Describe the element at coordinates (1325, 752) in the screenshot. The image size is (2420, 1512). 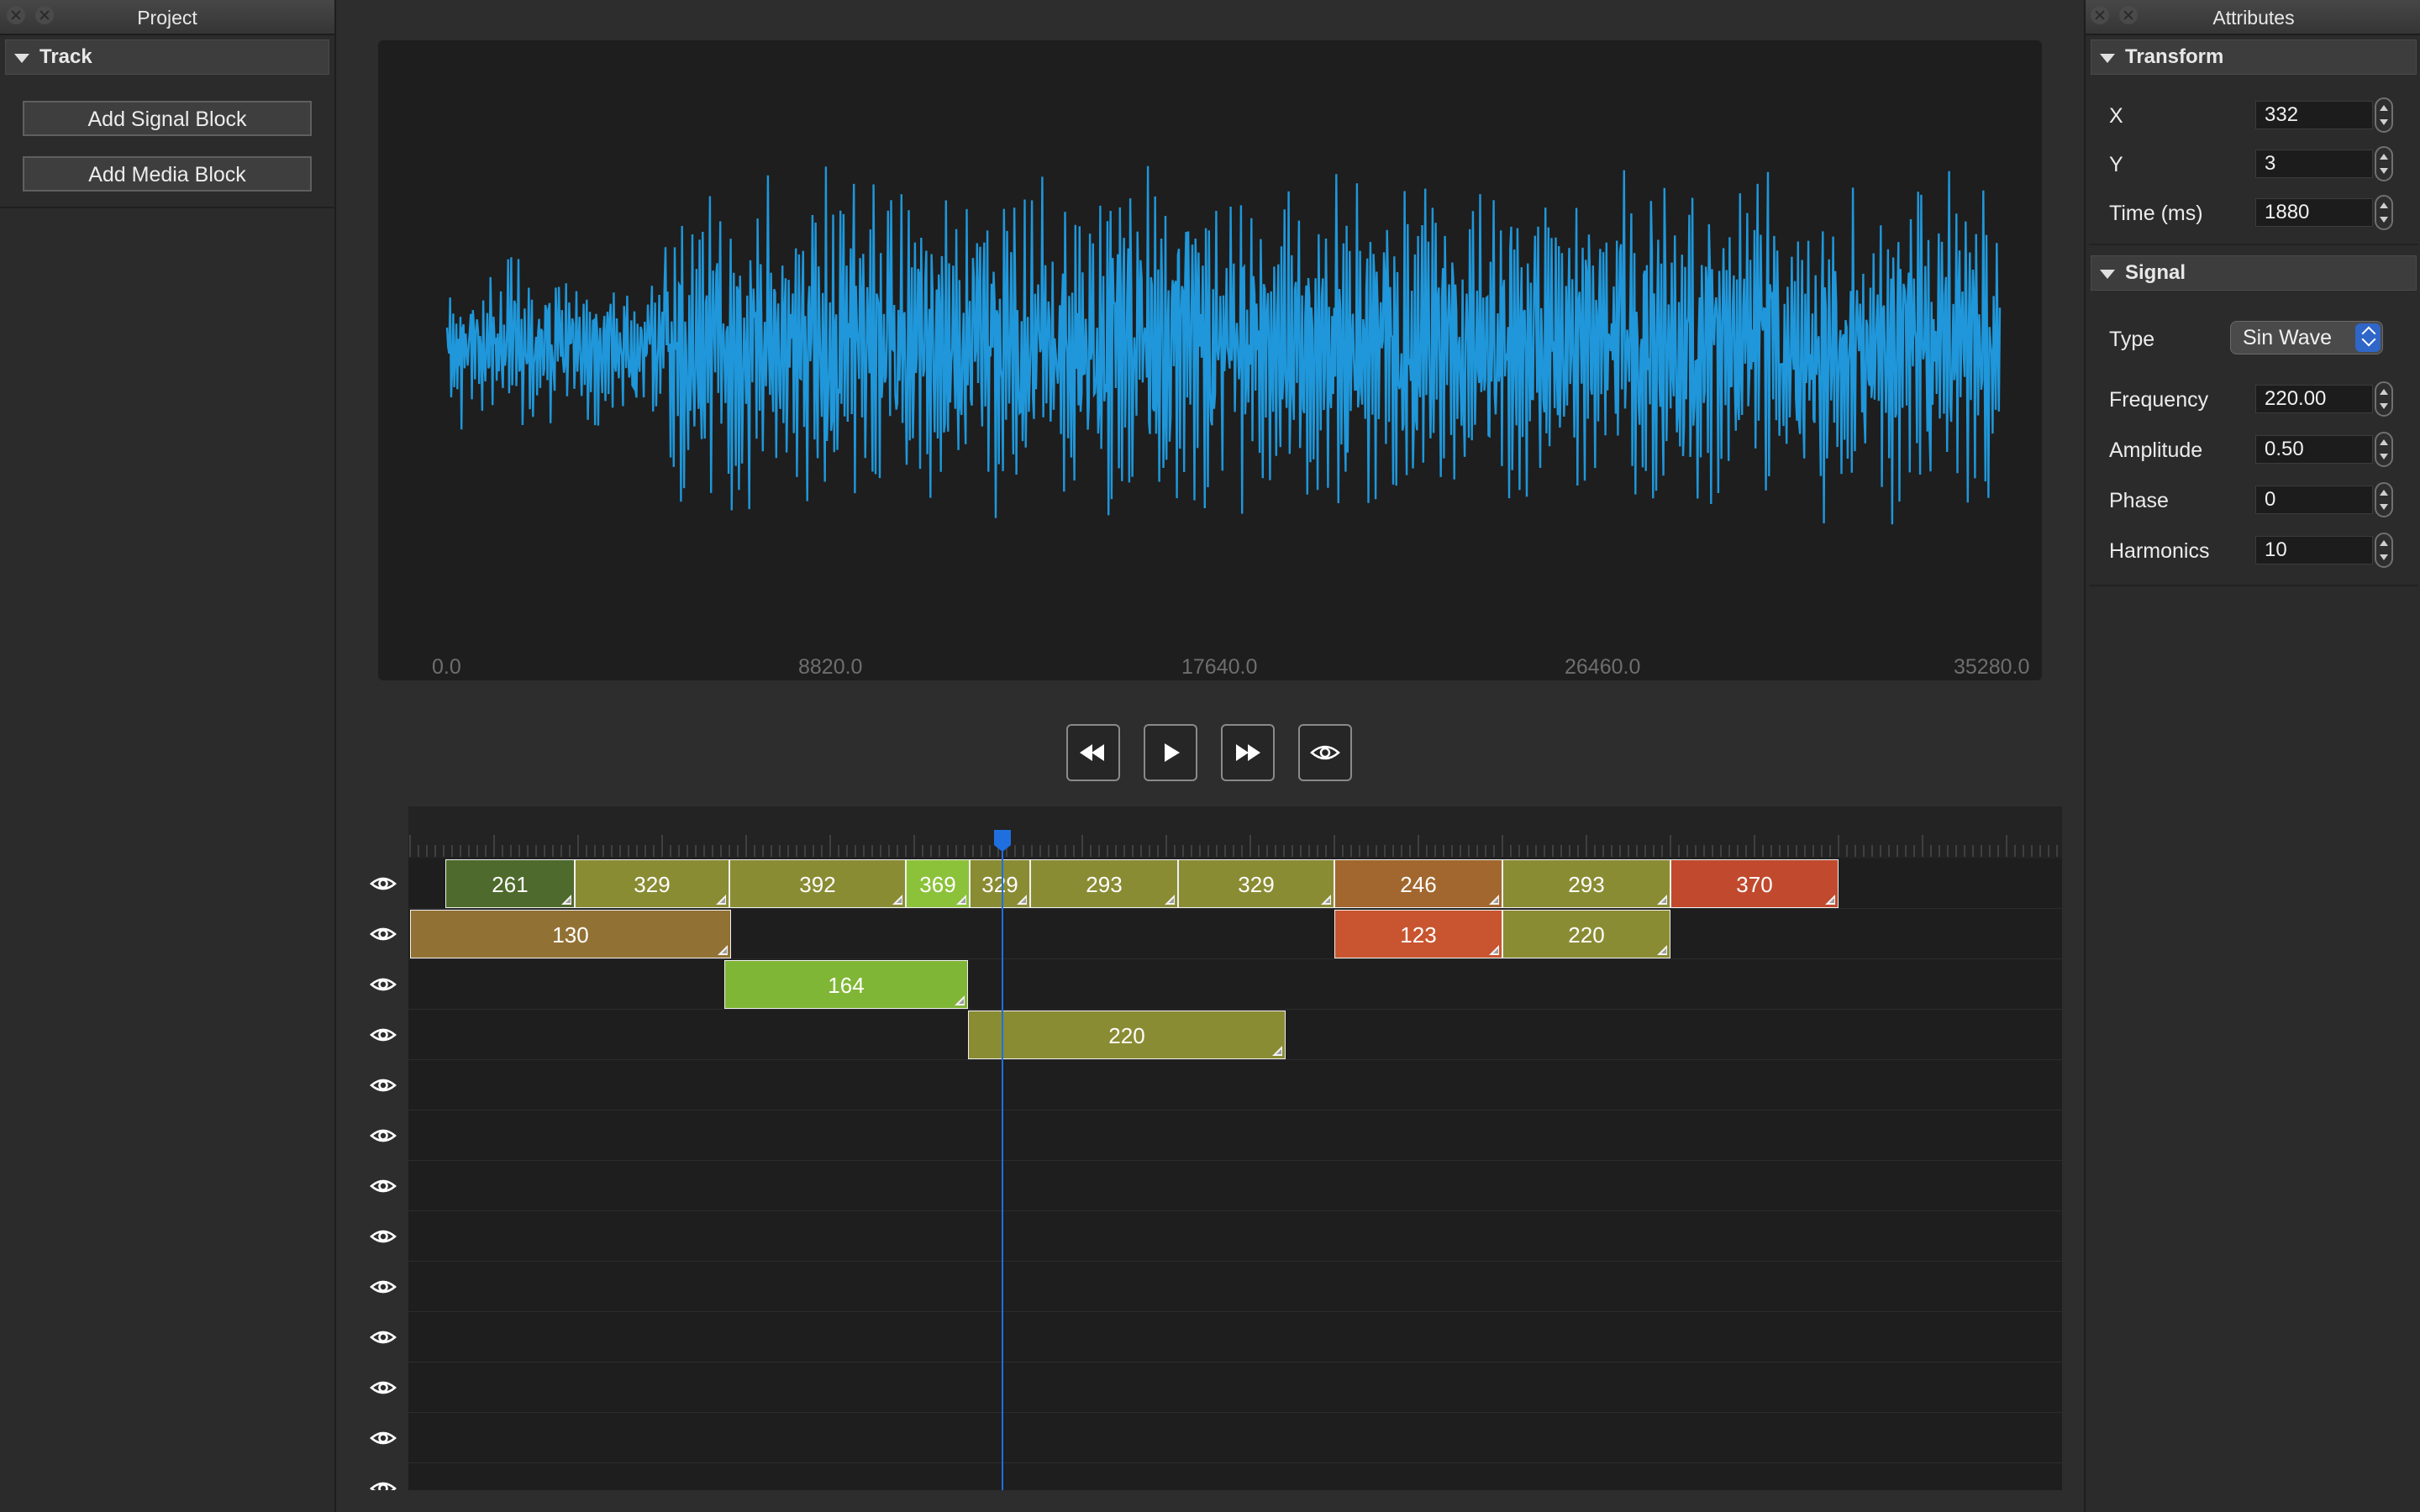
I see `visibility-toggle-button` at that location.